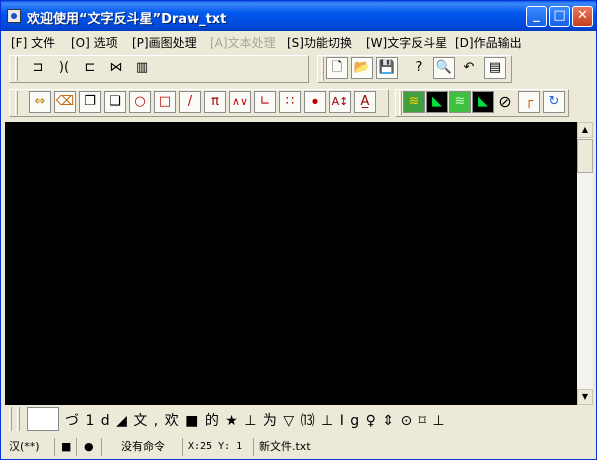  What do you see at coordinates (190, 102) in the screenshot?
I see `line-icon: /` at bounding box center [190, 102].